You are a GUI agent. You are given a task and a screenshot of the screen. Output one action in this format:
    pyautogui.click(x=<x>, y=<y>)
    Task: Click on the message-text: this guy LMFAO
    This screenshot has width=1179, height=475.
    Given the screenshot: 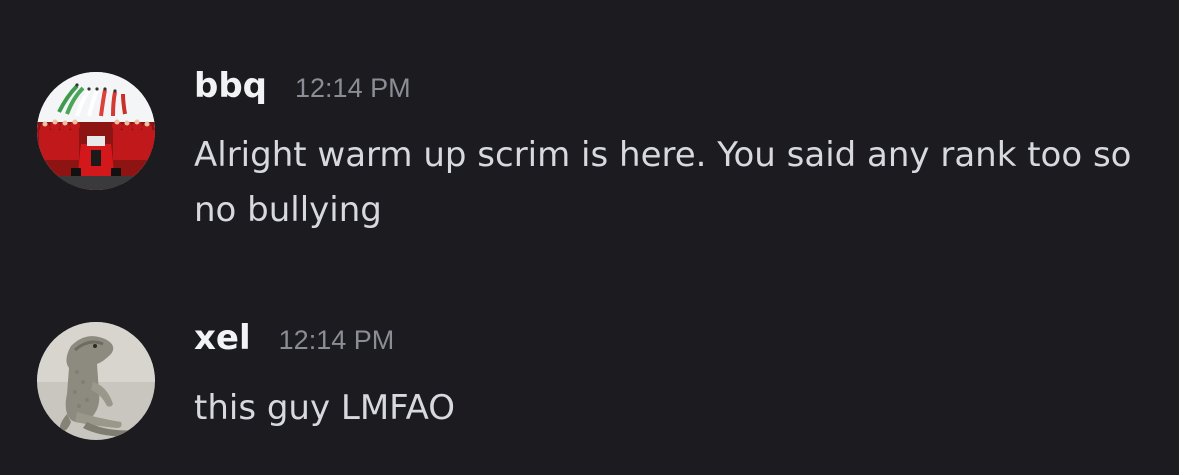 What is the action you would take?
    pyautogui.click(x=325, y=408)
    